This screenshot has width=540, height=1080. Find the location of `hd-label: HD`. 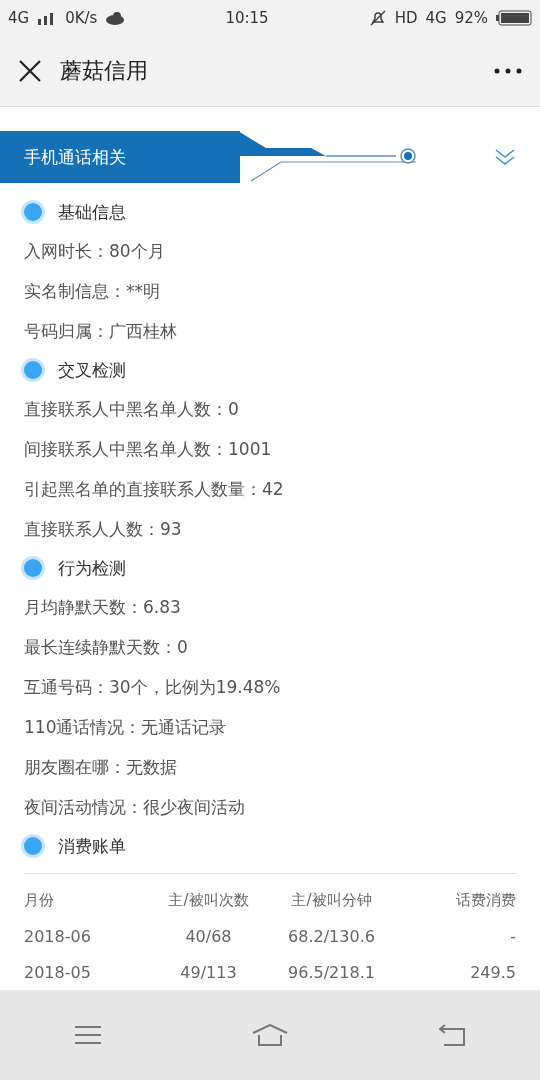

hd-label: HD is located at coordinates (406, 18).